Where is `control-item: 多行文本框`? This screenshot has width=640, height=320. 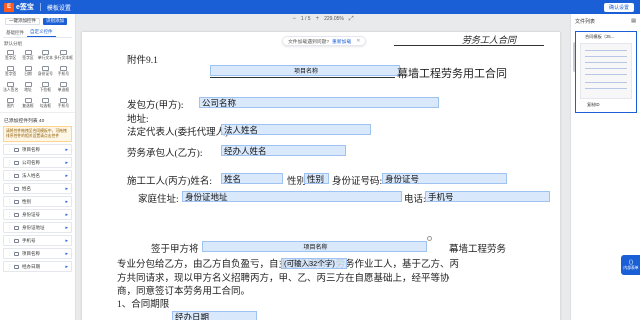 control-item: 多行文本框 is located at coordinates (63, 55).